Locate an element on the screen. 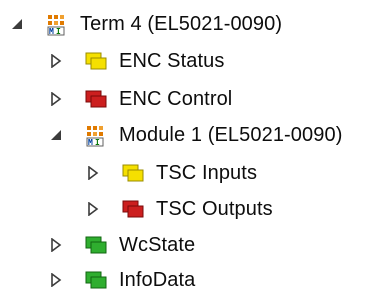 This screenshot has height=295, width=382. tree-node-label: Module 1 (EL5021-0090) is located at coordinates (231, 135).